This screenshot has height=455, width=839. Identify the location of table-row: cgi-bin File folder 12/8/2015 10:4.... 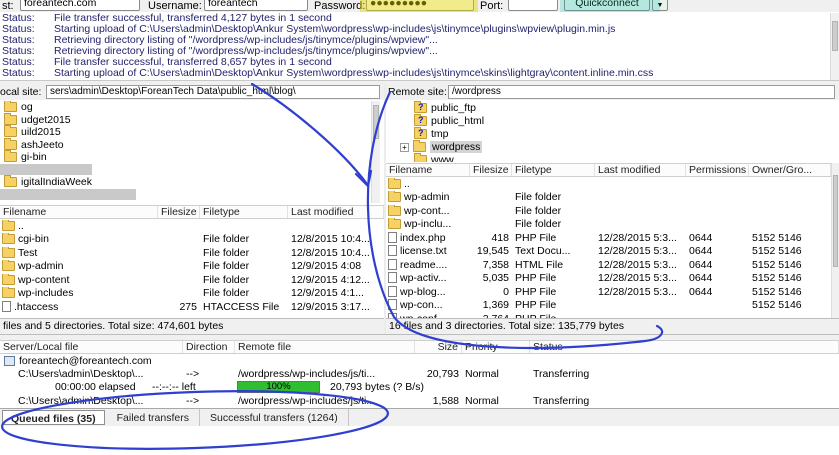
(192, 238).